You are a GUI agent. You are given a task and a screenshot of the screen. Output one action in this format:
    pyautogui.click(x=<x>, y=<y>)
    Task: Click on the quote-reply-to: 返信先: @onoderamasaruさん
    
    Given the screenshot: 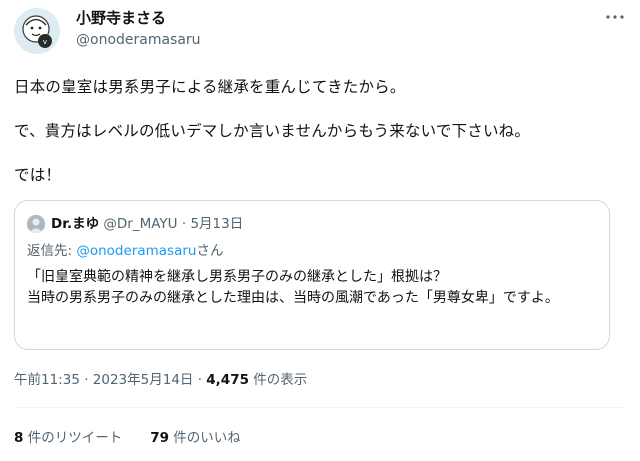 What is the action you would take?
    pyautogui.click(x=125, y=251)
    